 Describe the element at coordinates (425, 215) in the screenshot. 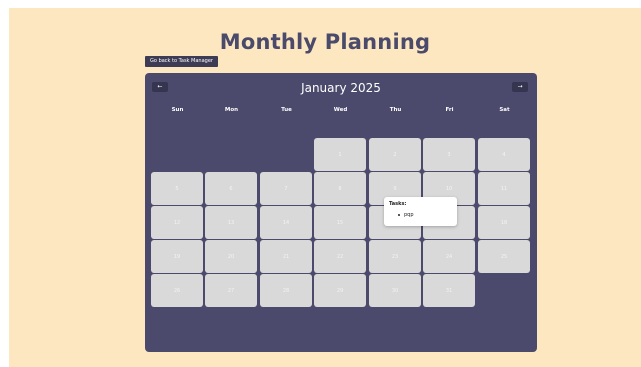

I see `task-list-item: pqp` at that location.